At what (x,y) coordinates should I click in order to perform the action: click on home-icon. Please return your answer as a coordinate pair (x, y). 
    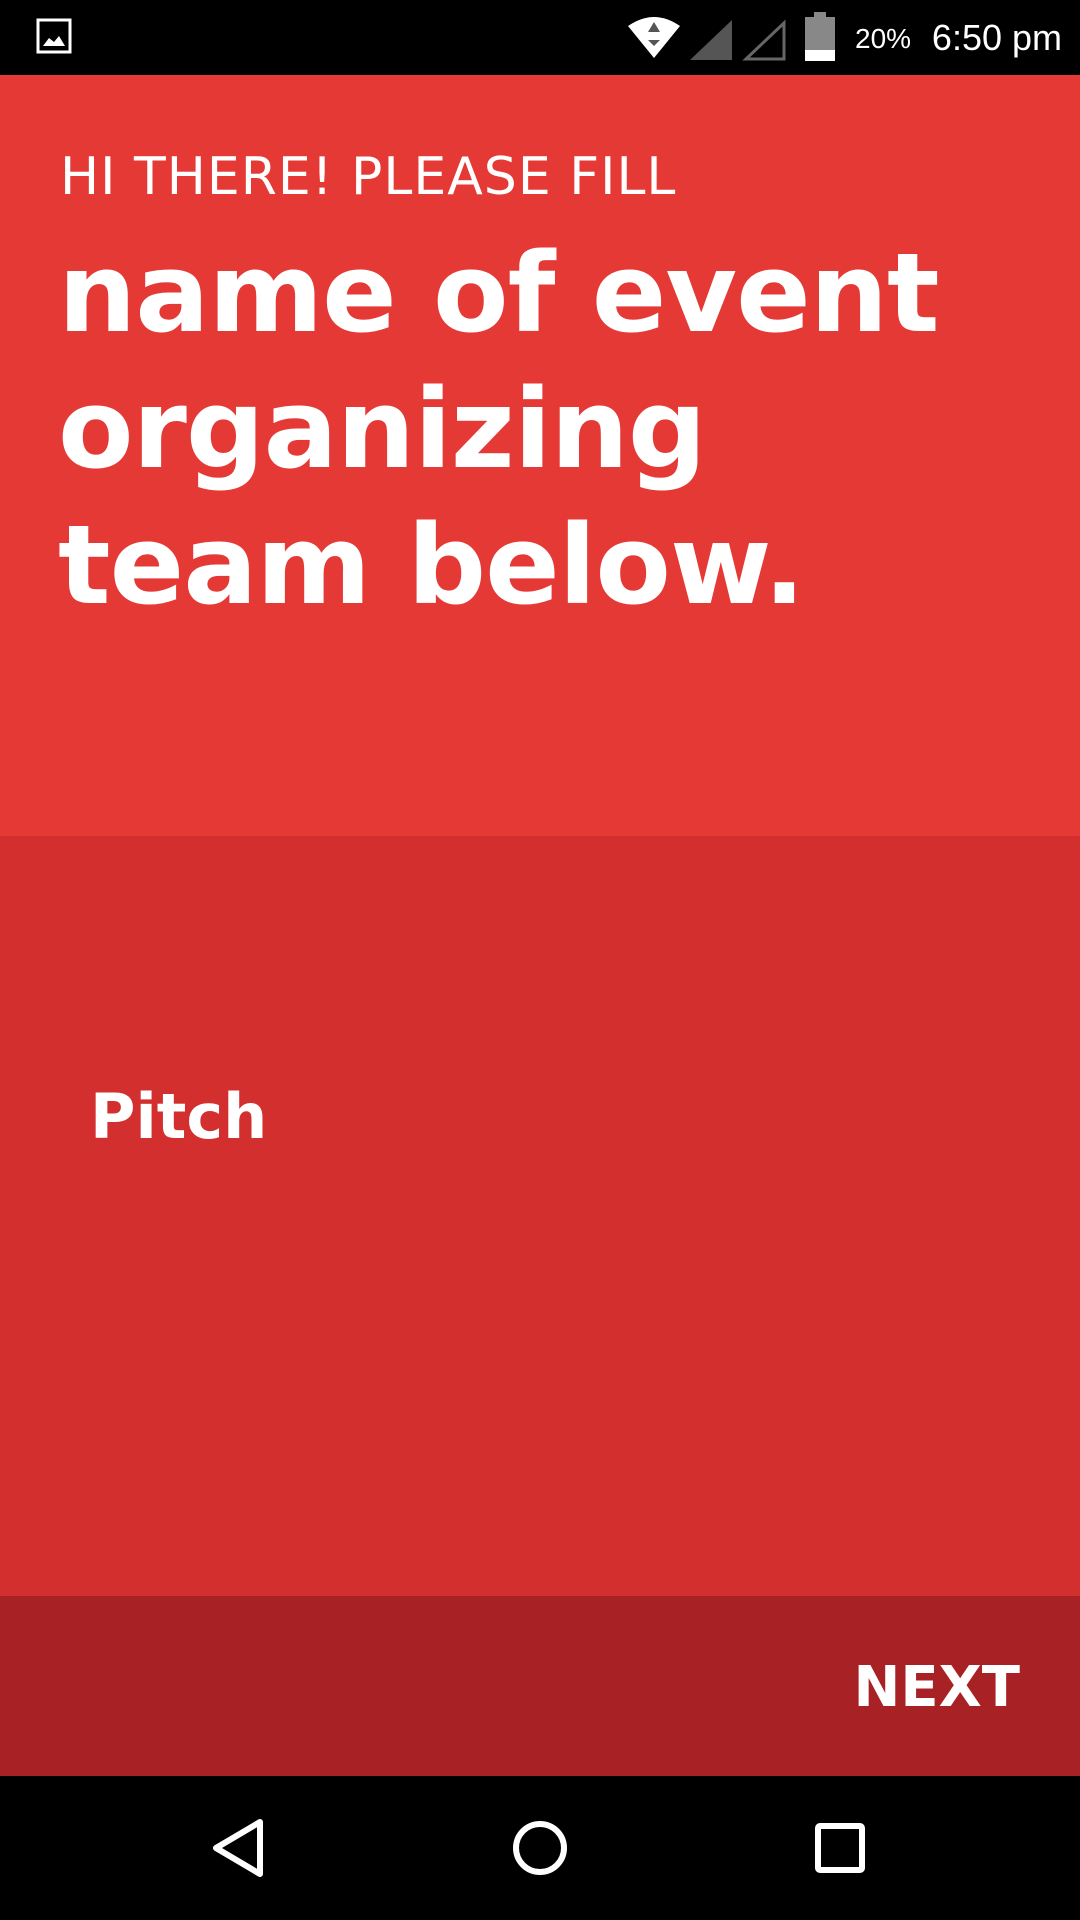
    Looking at the image, I should click on (540, 1848).